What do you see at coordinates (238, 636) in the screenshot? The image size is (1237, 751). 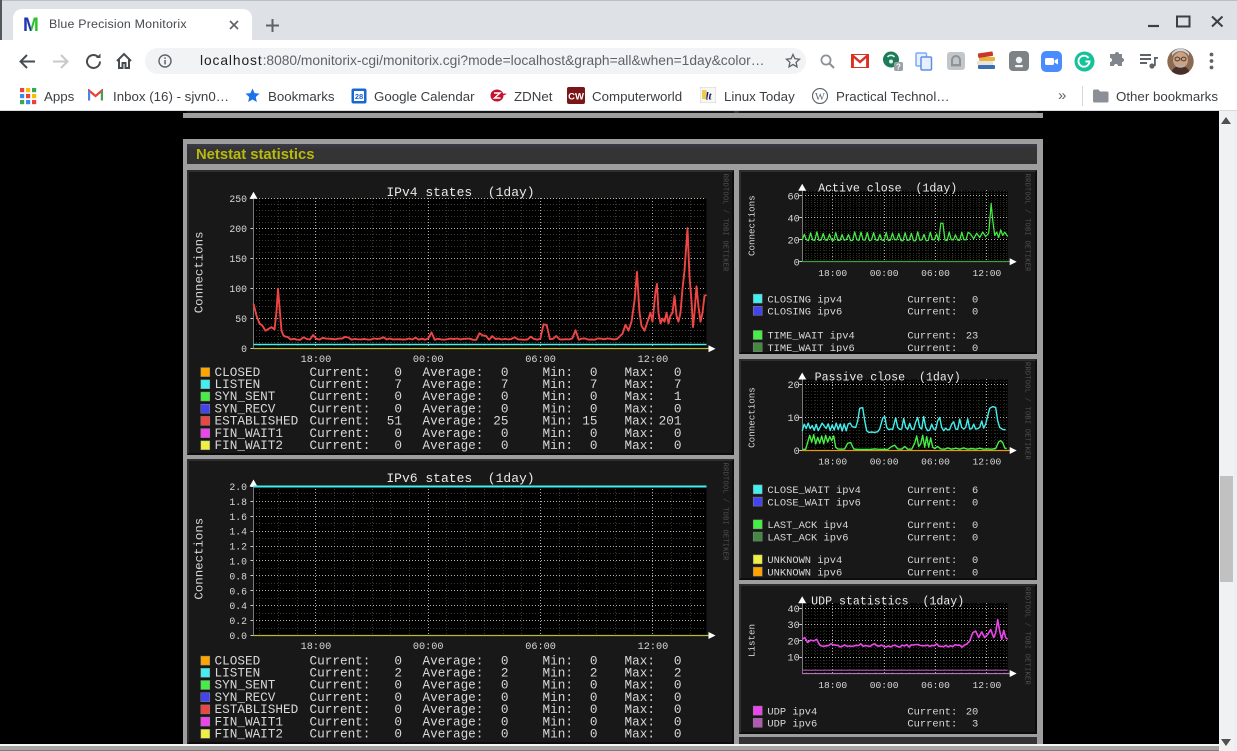 I see `svg-text: 0.0` at bounding box center [238, 636].